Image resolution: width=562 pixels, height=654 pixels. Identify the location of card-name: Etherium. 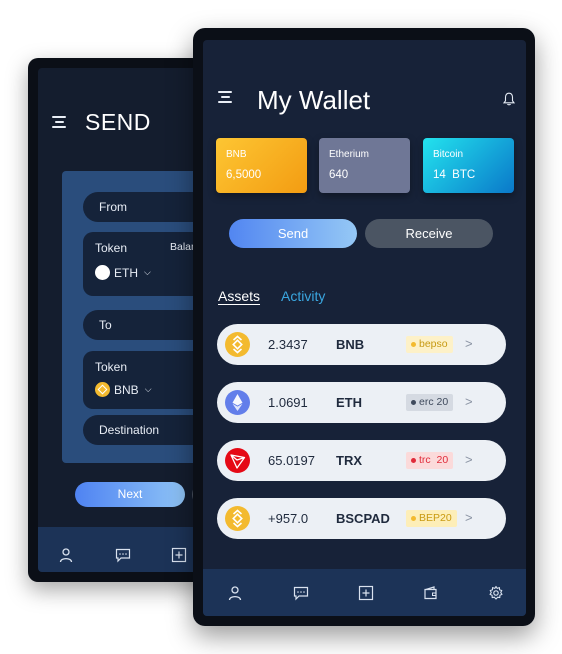
(349, 154).